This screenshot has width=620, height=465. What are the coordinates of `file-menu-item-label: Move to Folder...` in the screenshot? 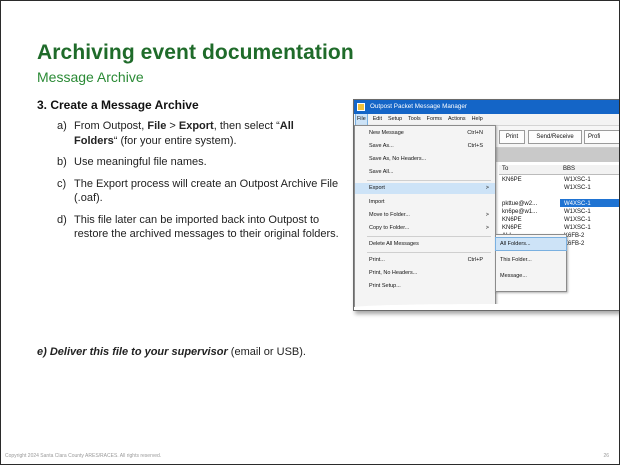 It's located at (389, 215).